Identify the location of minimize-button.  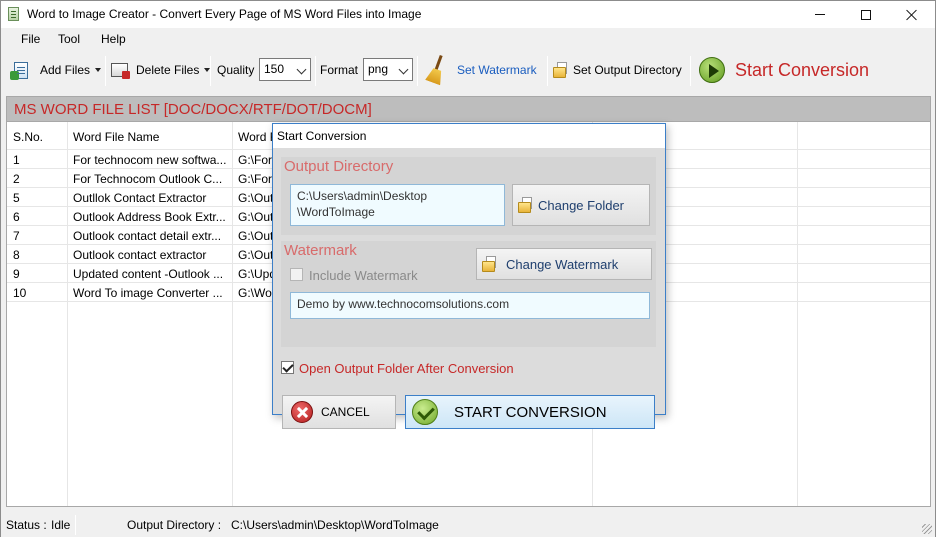
(820, 14).